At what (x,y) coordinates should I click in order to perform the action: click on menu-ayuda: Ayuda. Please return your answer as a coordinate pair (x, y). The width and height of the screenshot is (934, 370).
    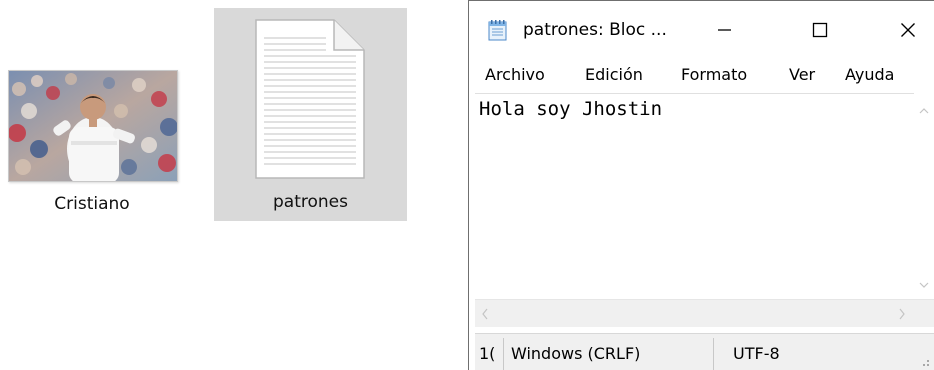
    Looking at the image, I should click on (869, 74).